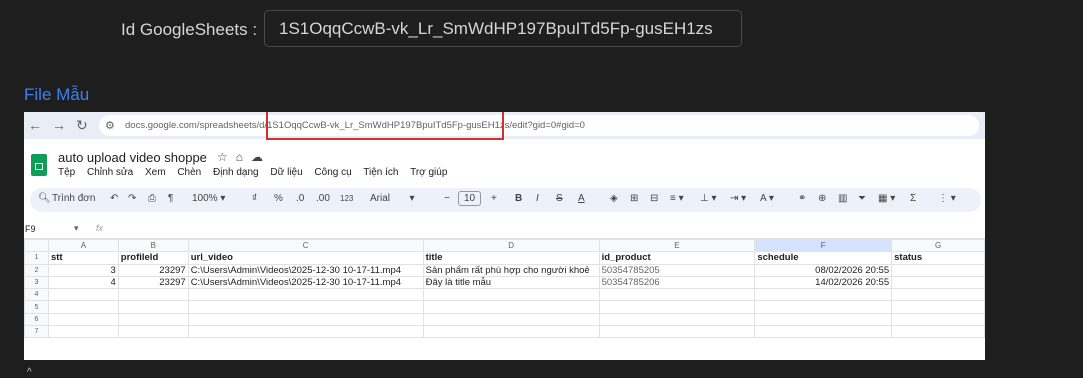 Image resolution: width=1083 pixels, height=378 pixels. What do you see at coordinates (802, 198) in the screenshot?
I see `link-icon: ⚭` at bounding box center [802, 198].